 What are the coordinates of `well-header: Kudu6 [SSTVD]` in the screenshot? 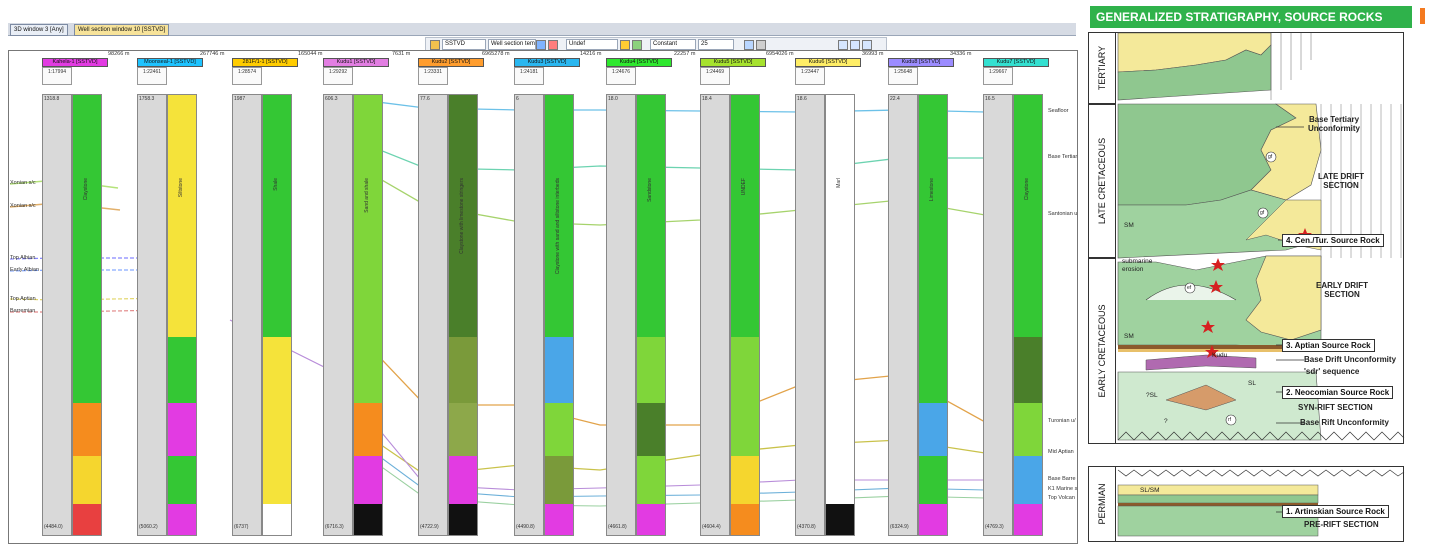 It's located at (828, 62).